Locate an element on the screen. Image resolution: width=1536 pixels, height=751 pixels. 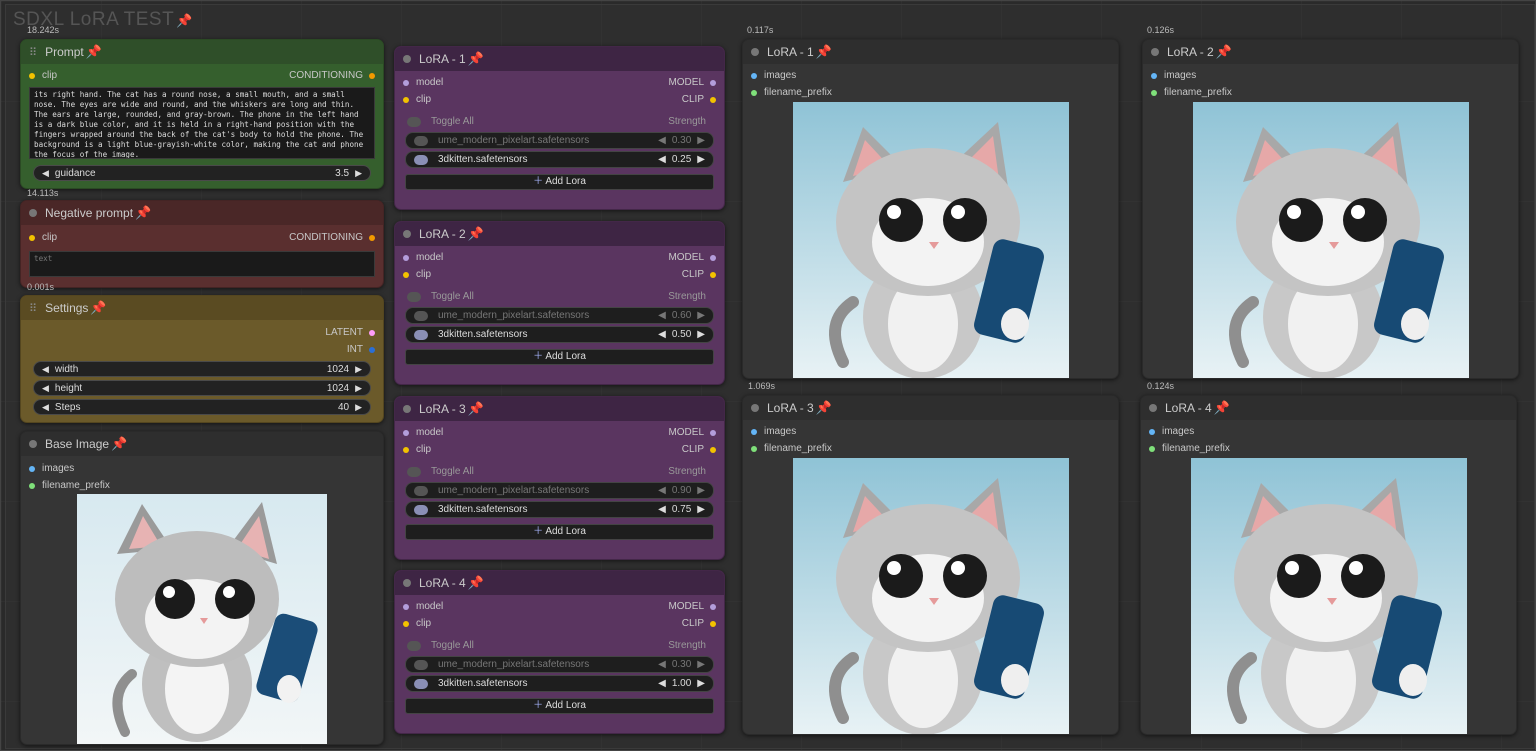
guidance-widget: ◀ guidance 3.5 ▶ is located at coordinates (202, 173).